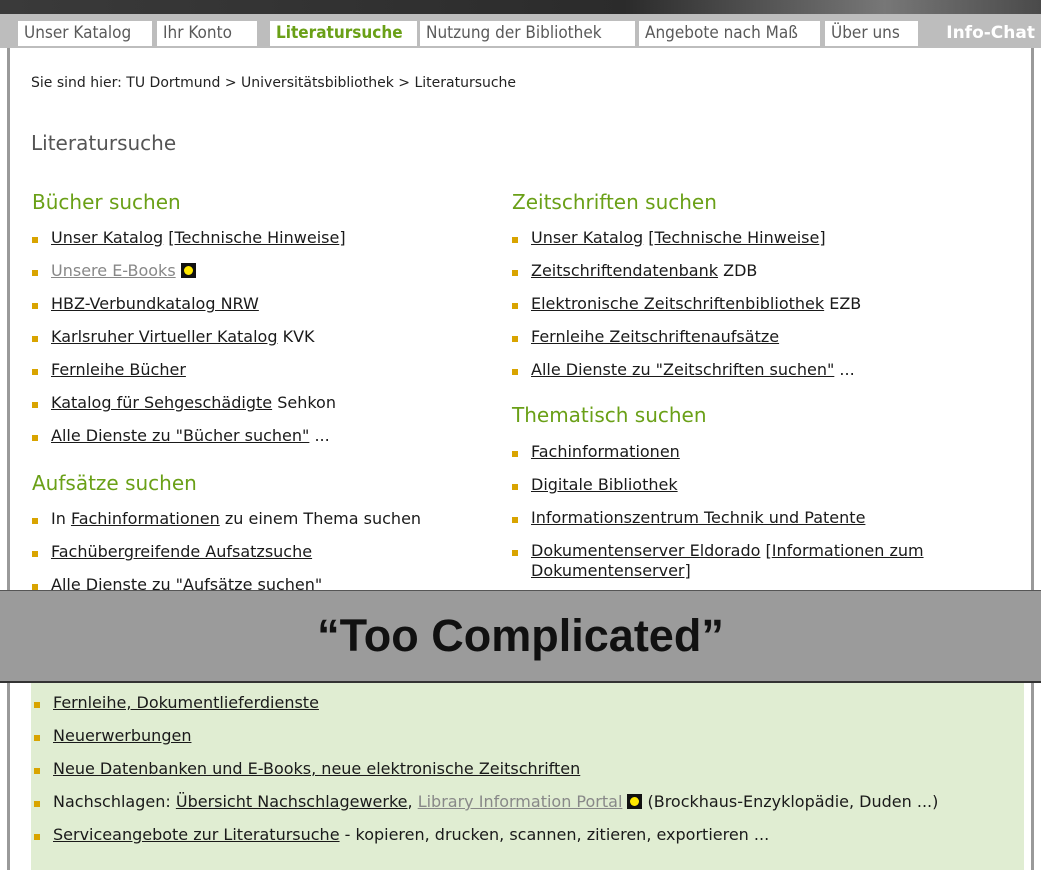  I want to click on list-item: Fernleihe Zeitschriftenaufsätze, so click(686, 337).